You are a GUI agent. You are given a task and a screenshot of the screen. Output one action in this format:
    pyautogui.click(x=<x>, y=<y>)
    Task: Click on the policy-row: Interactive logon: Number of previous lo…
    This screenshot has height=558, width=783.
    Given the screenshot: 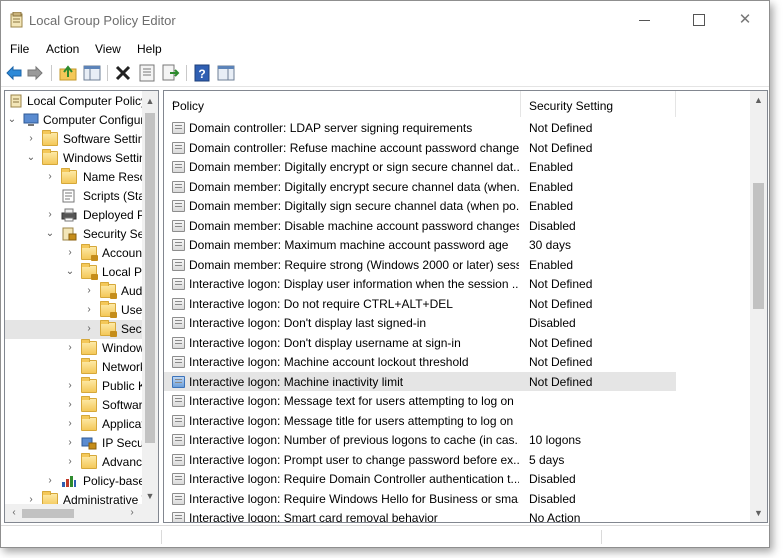 What is the action you would take?
    pyautogui.click(x=420, y=440)
    